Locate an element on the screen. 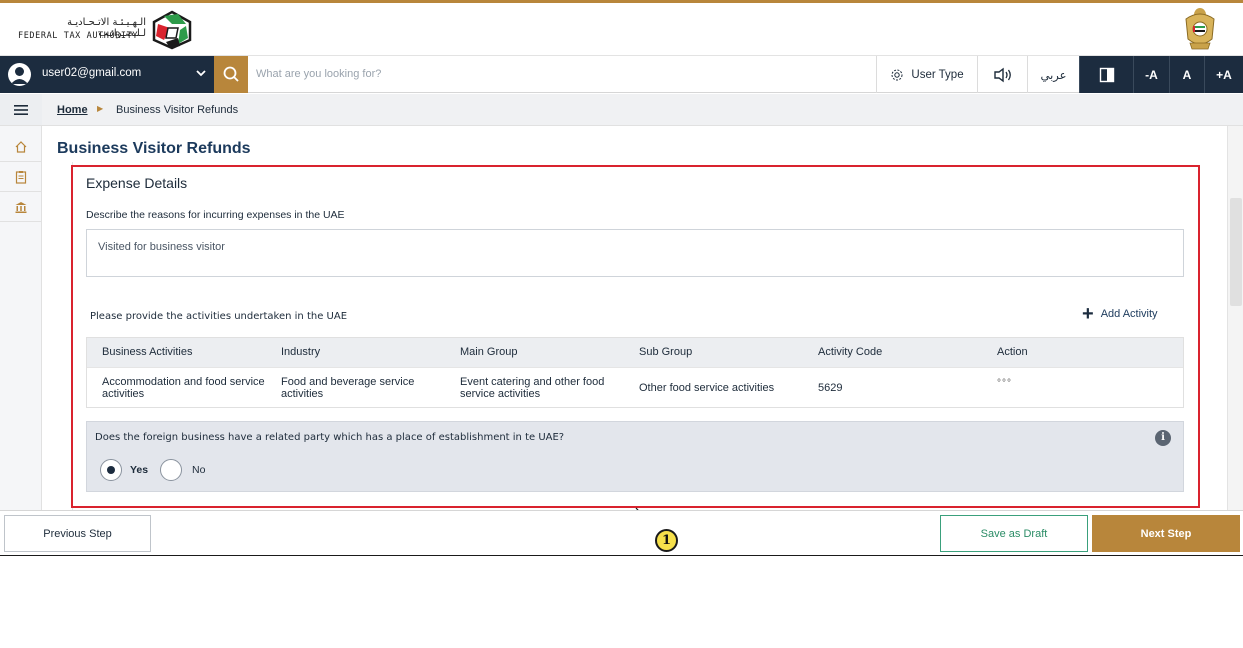 This screenshot has width=1243, height=648. audio-button is located at coordinates (1002, 74).